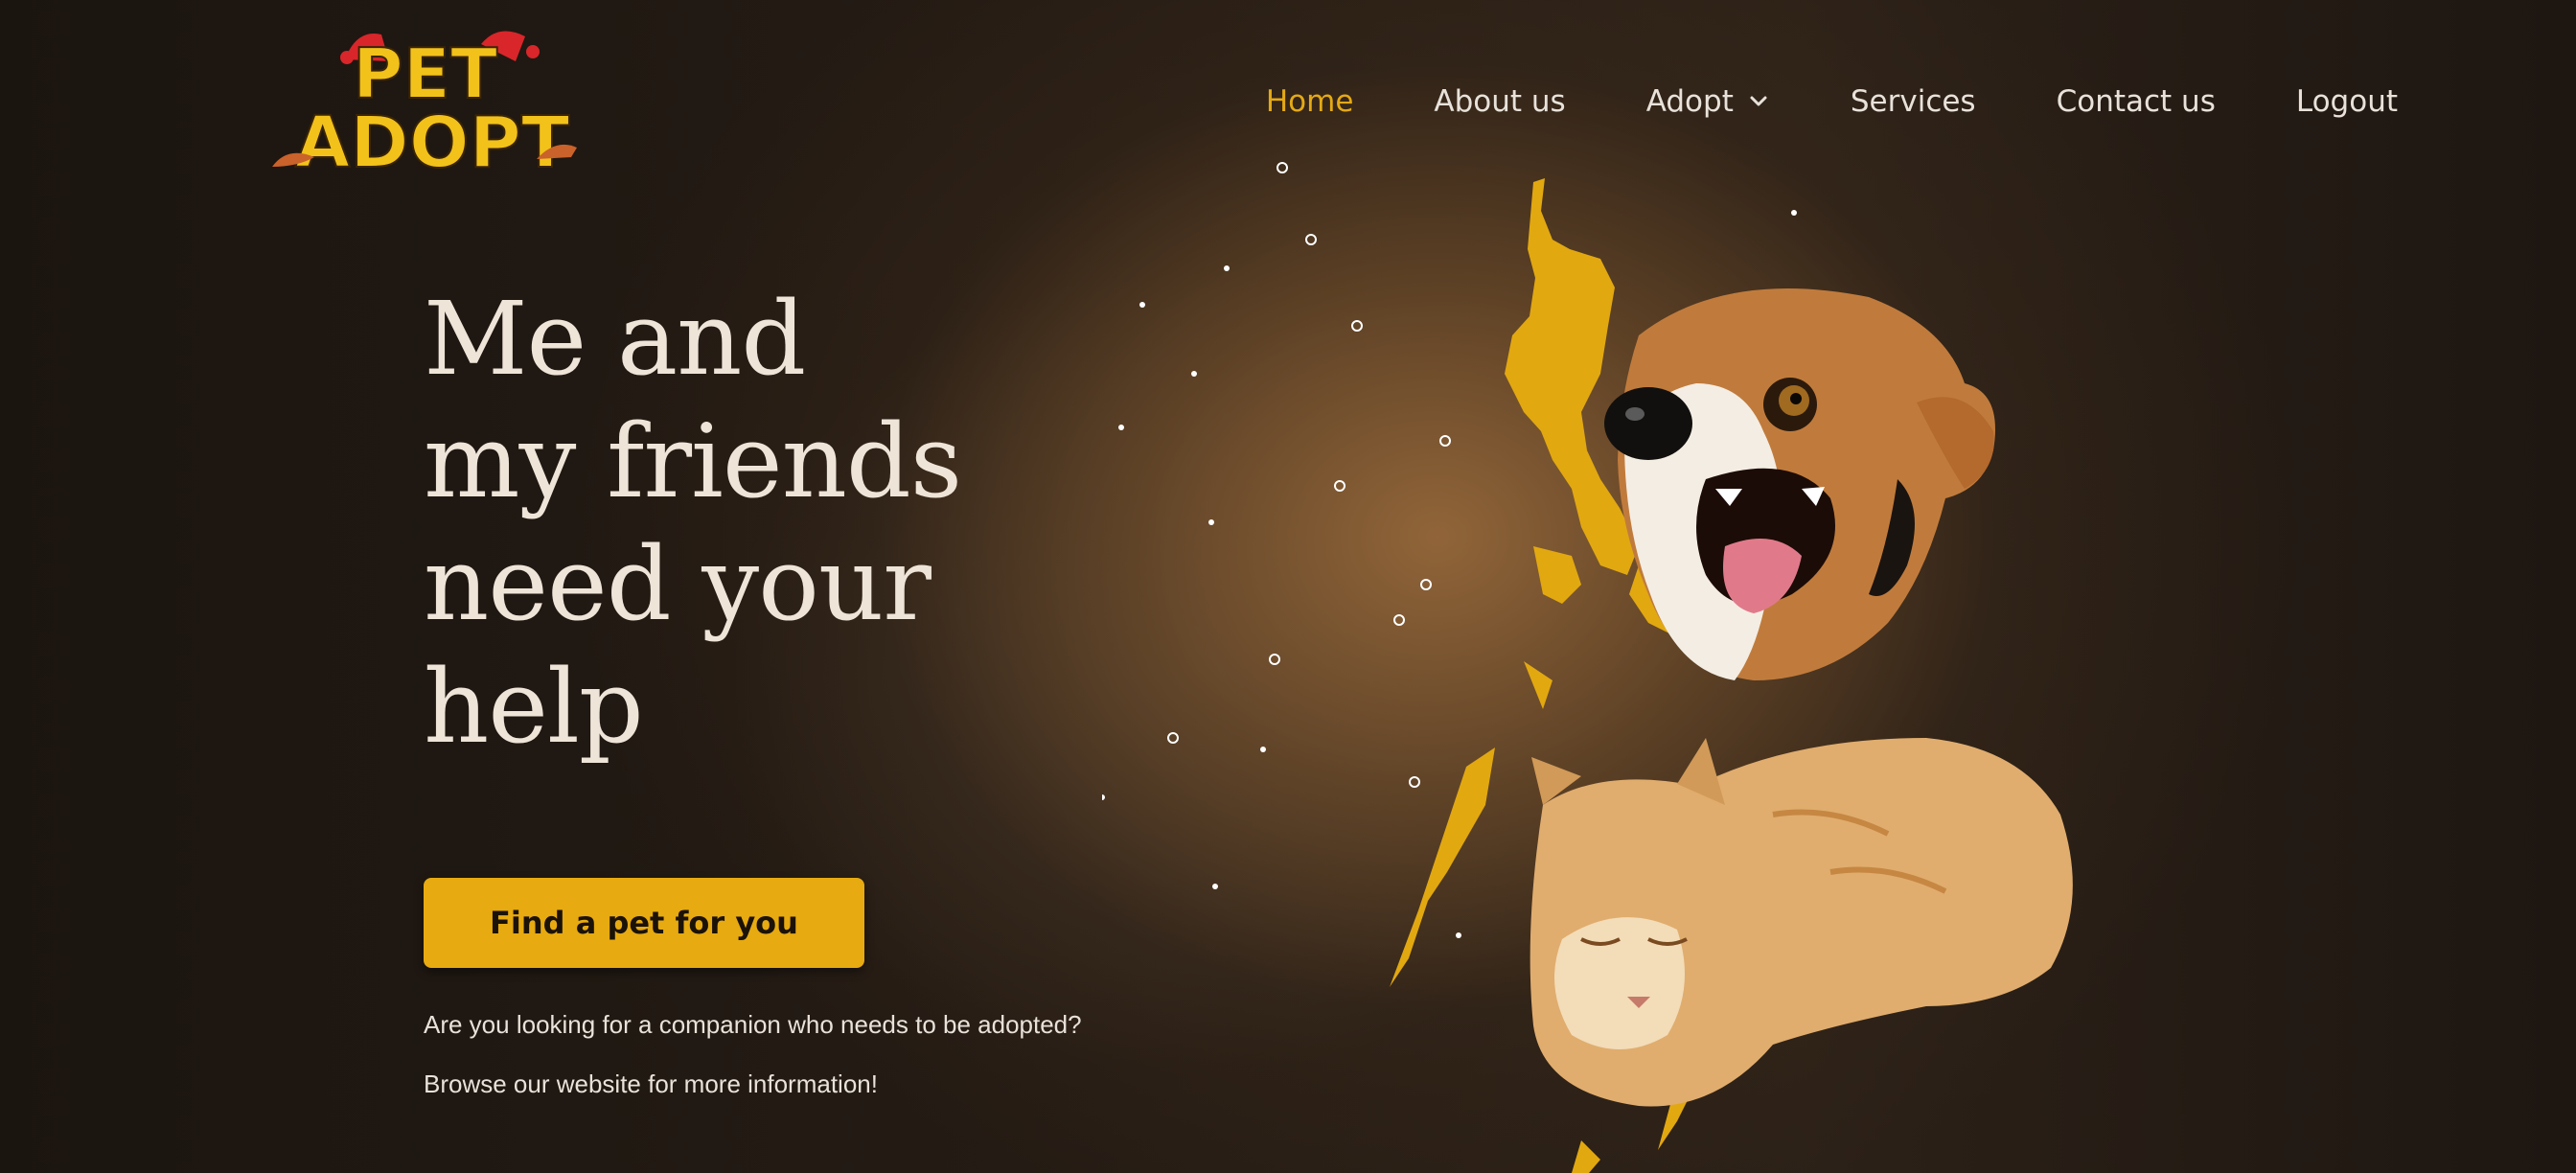  What do you see at coordinates (445, 99) in the screenshot?
I see `pet-adopt-logo: PET ADOPT` at bounding box center [445, 99].